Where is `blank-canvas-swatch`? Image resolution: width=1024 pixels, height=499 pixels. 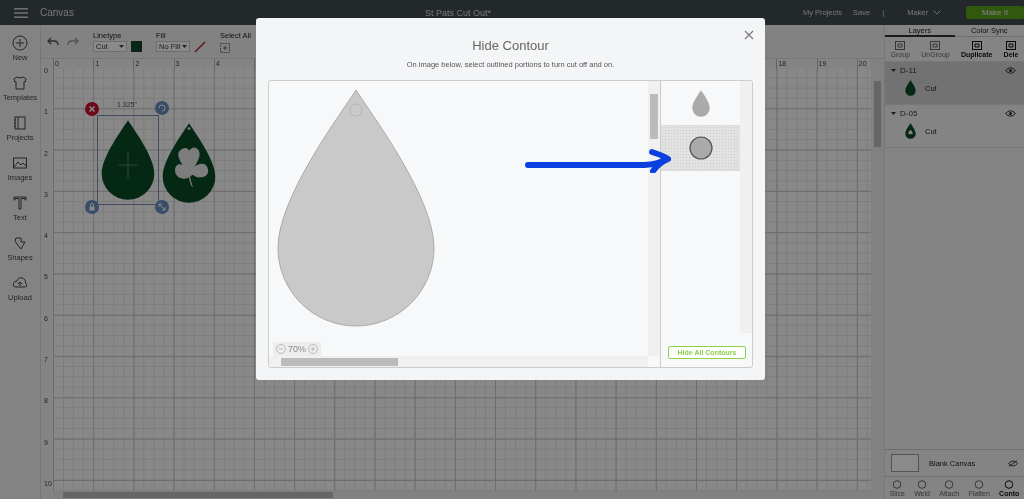
blank-canvas-swatch is located at coordinates (905, 463).